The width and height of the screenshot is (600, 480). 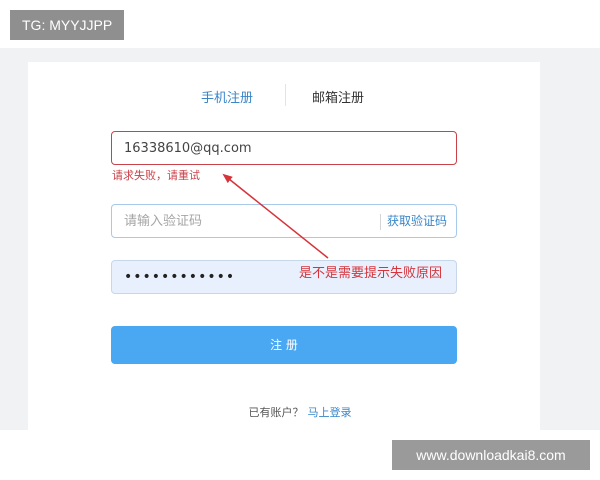 I want to click on annotation-text: 是不是需要提示失败原因, so click(x=371, y=273).